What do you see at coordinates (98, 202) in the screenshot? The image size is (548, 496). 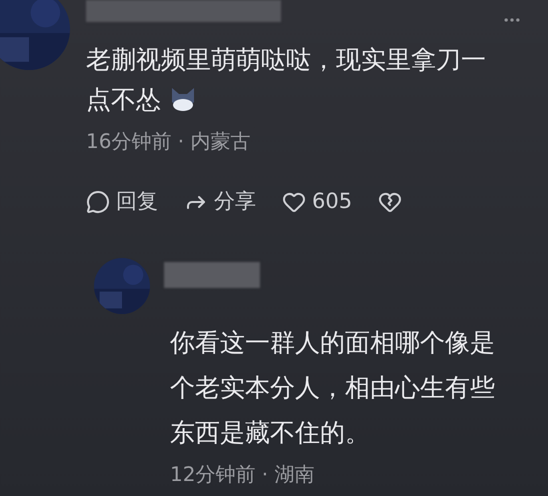 I see `comment-icon` at bounding box center [98, 202].